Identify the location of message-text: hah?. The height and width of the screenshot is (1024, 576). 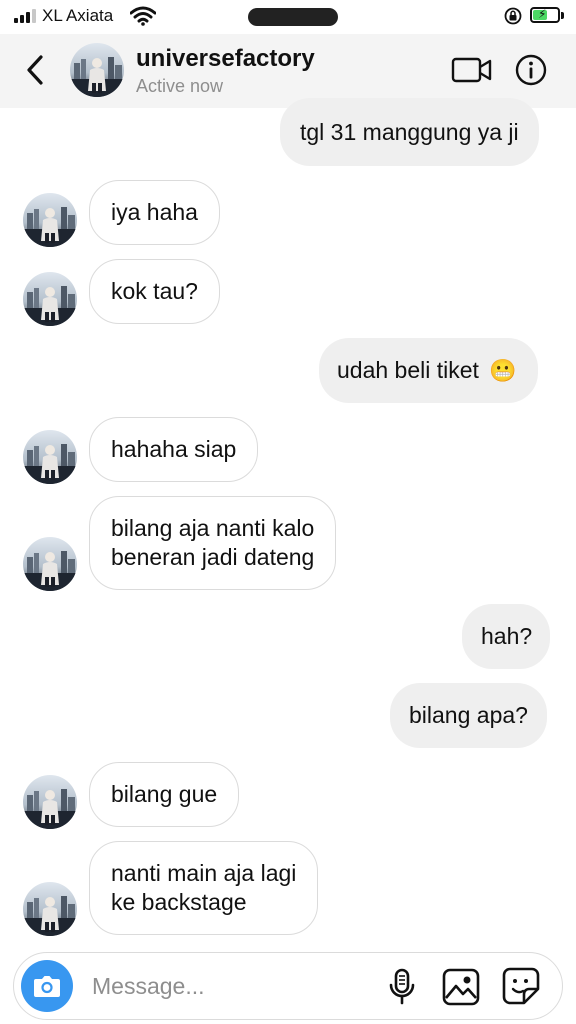
(507, 636).